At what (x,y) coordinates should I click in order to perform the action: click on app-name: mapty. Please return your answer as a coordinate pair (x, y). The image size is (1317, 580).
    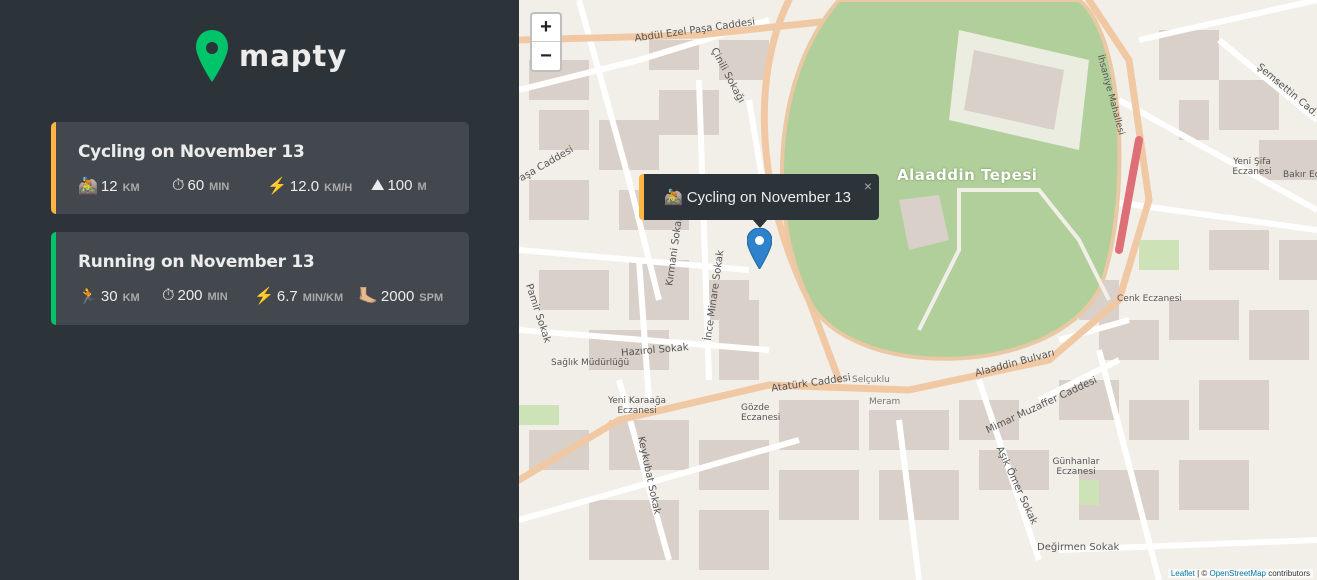
    Looking at the image, I should click on (293, 56).